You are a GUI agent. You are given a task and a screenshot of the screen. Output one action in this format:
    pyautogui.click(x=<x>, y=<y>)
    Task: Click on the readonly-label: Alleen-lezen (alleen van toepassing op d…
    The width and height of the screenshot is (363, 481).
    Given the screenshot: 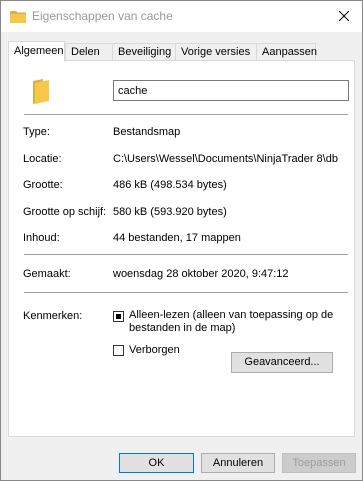 What is the action you would take?
    pyautogui.click(x=234, y=322)
    